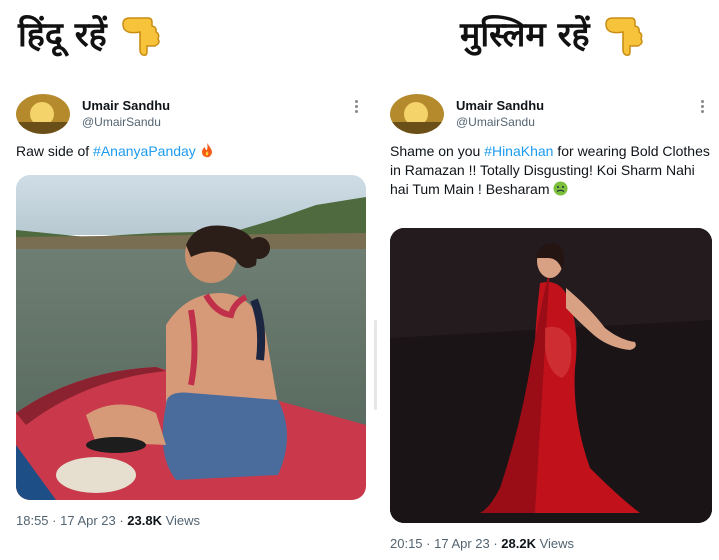 The image size is (719, 560). Describe the element at coordinates (71, 520) in the screenshot. I see `tweet-timestamp: 18:55 · 17 Apr 23 ·` at that location.